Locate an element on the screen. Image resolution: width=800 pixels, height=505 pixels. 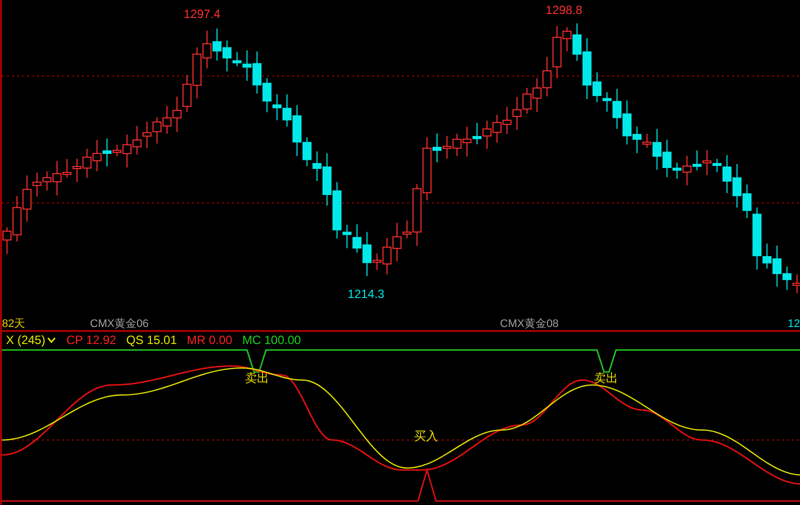
signal-label: 买入 is located at coordinates (426, 436).